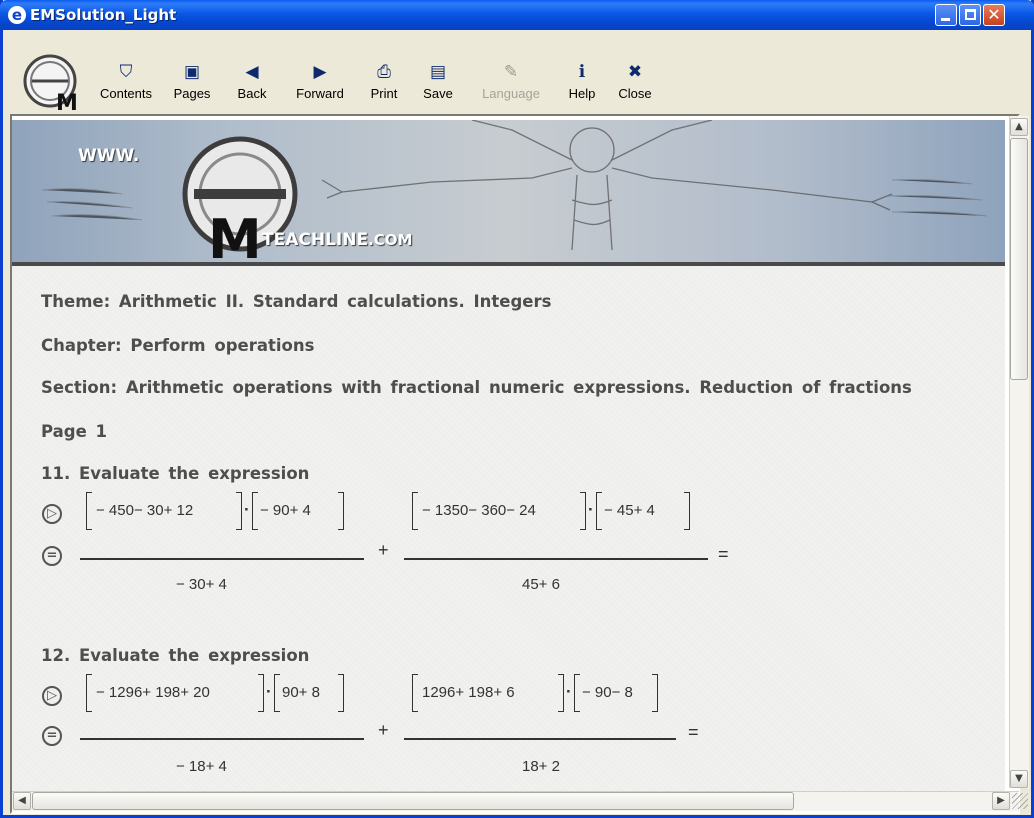  What do you see at coordinates (235, 237) in the screenshot?
I see `banner-logo-letter: M` at bounding box center [235, 237].